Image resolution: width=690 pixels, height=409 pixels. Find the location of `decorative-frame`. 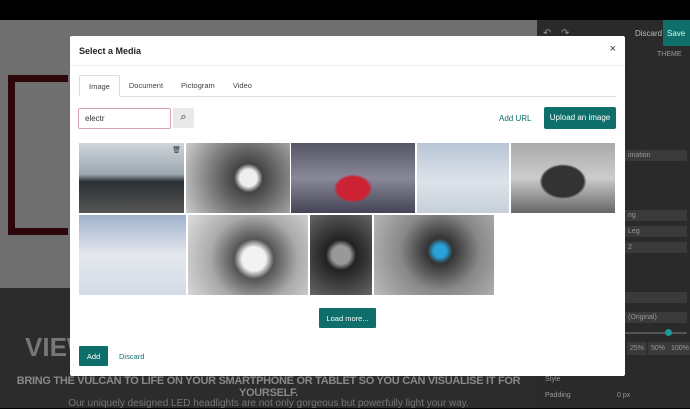

decorative-frame is located at coordinates (38, 155).